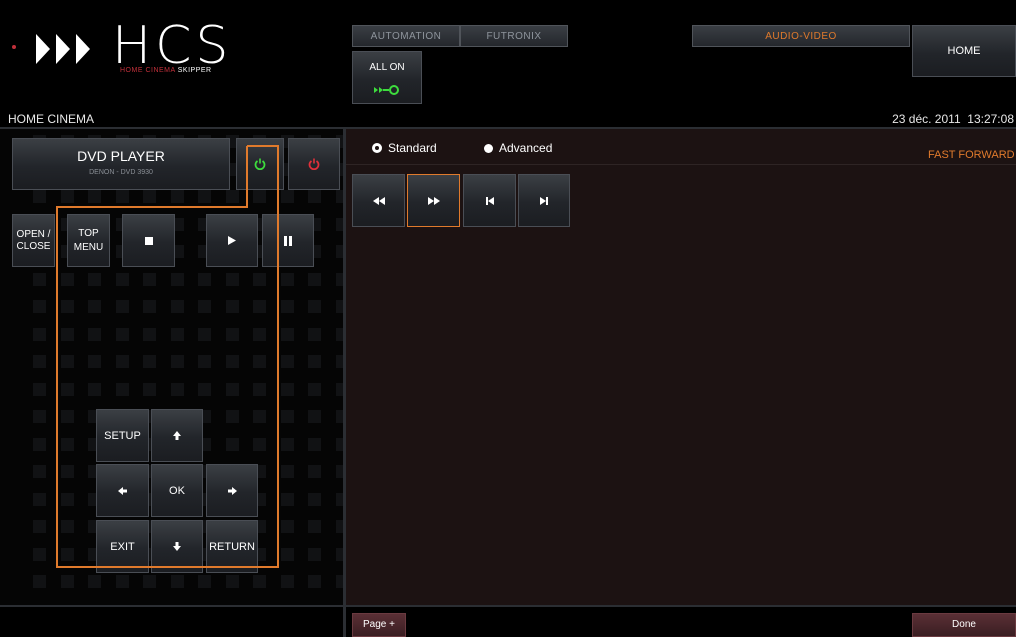  I want to click on radio-standard: Standard, so click(404, 148).